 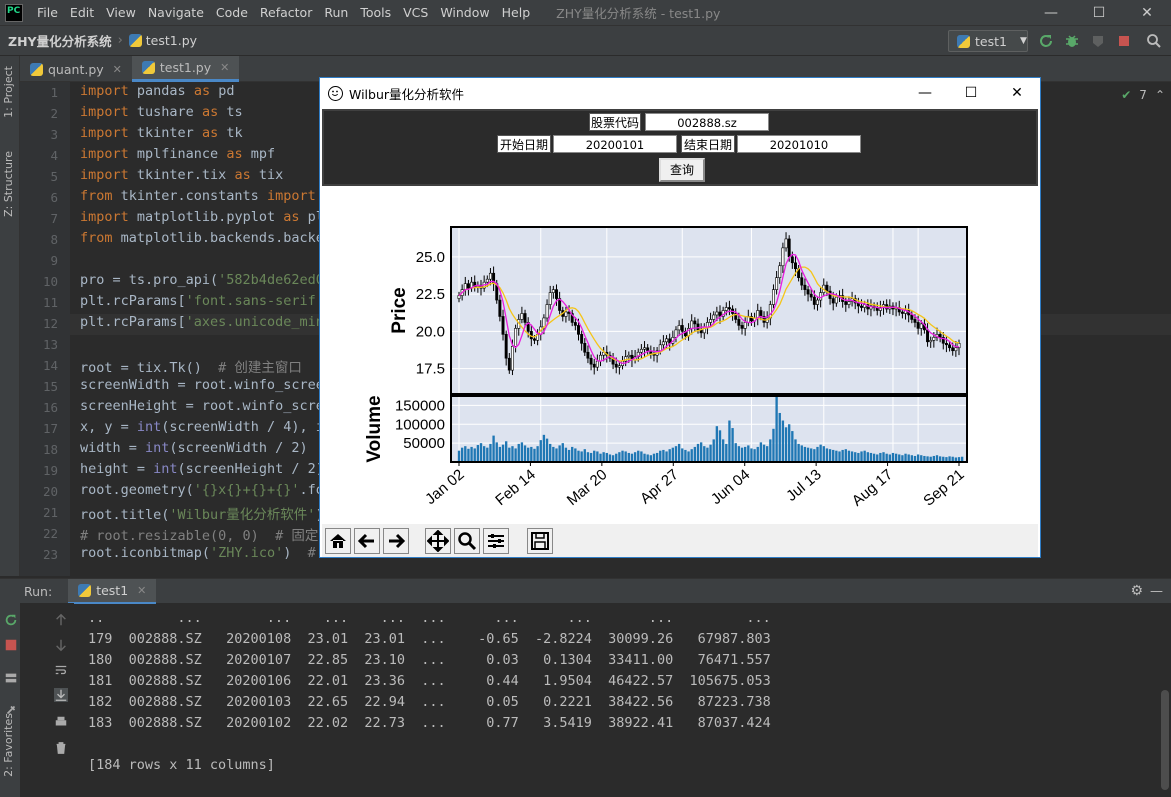 What do you see at coordinates (61, 670) in the screenshot?
I see `soft-wrap-icon` at bounding box center [61, 670].